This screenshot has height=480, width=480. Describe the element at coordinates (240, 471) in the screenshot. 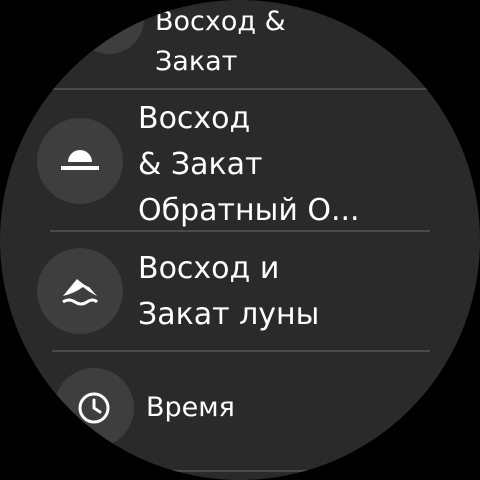

I see `divider` at that location.